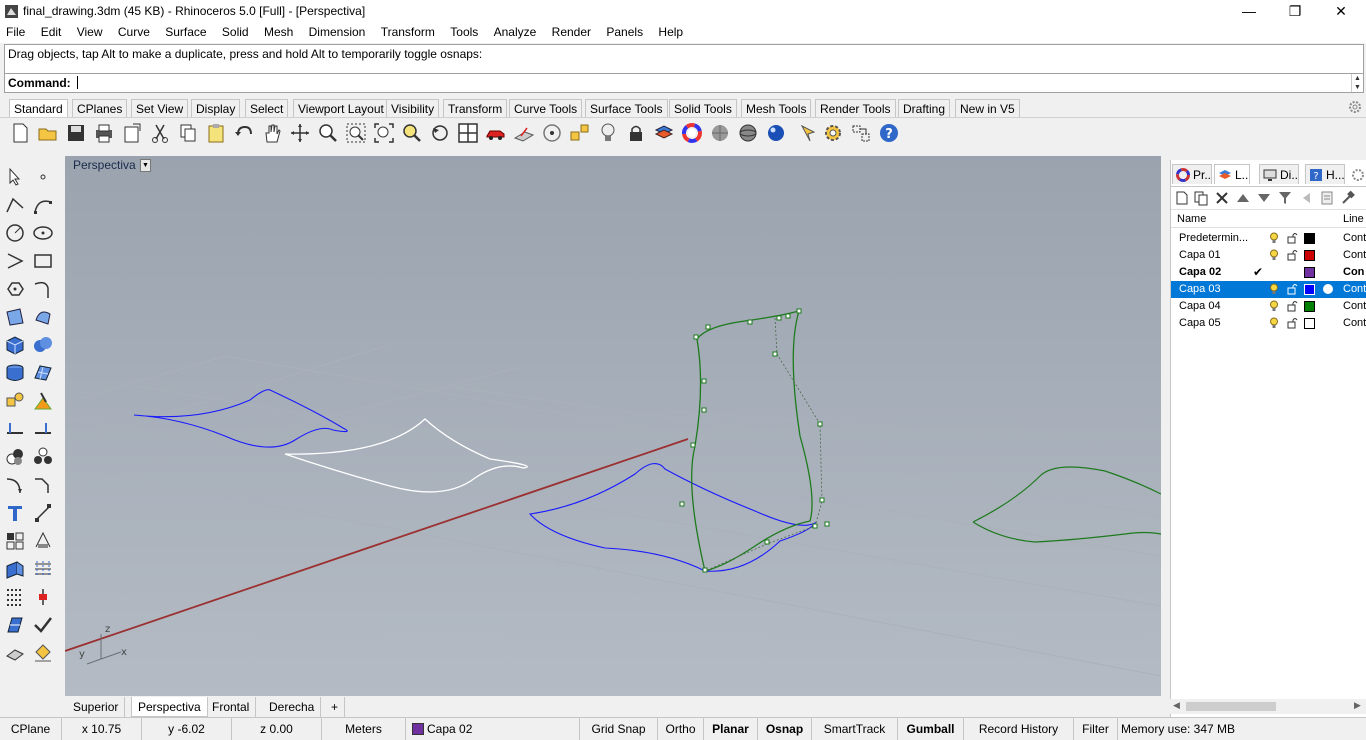 This screenshot has height=740, width=1366. Describe the element at coordinates (267, 108) in the screenshot. I see `tab-select: Select` at that location.